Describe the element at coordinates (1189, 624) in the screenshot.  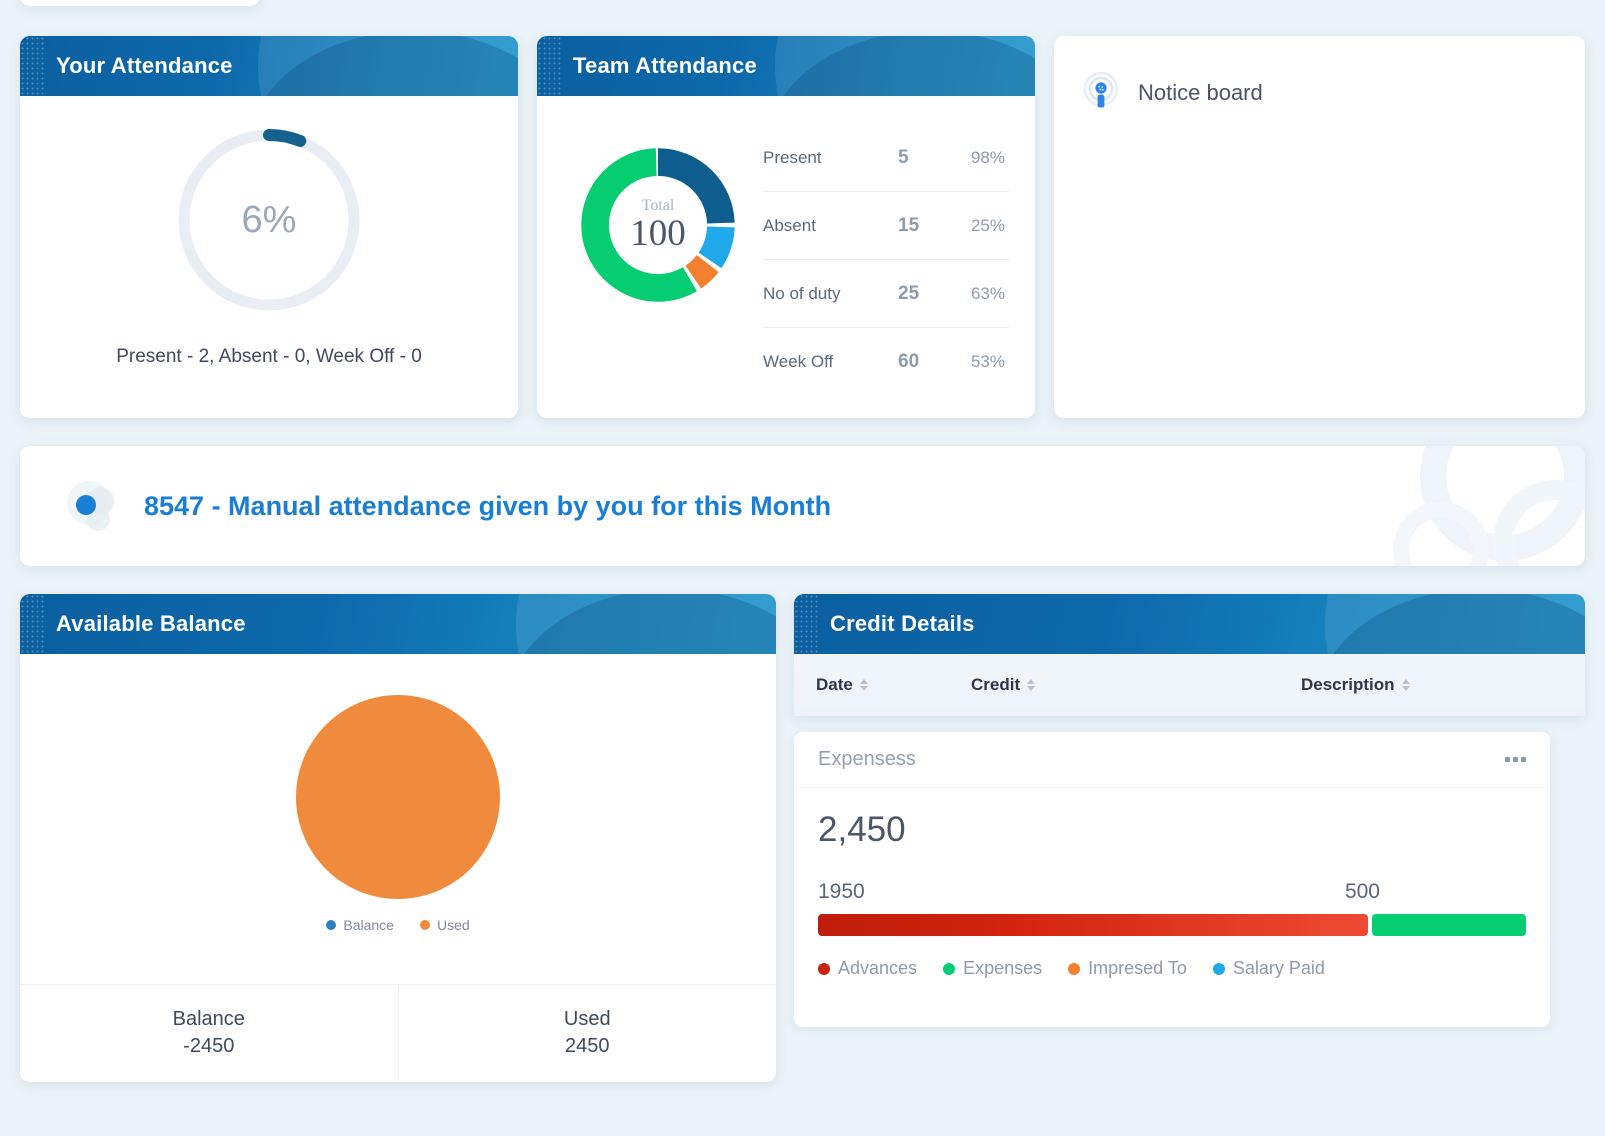
I see `credit-details-header: Credit Details` at that location.